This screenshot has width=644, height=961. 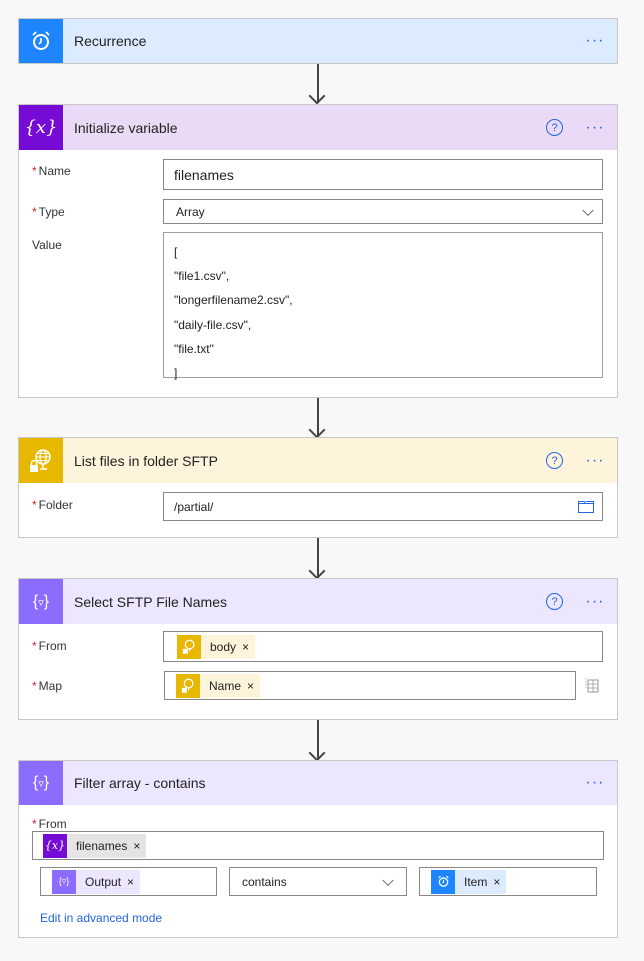 I want to click on token-label: body, so click(x=223, y=646).